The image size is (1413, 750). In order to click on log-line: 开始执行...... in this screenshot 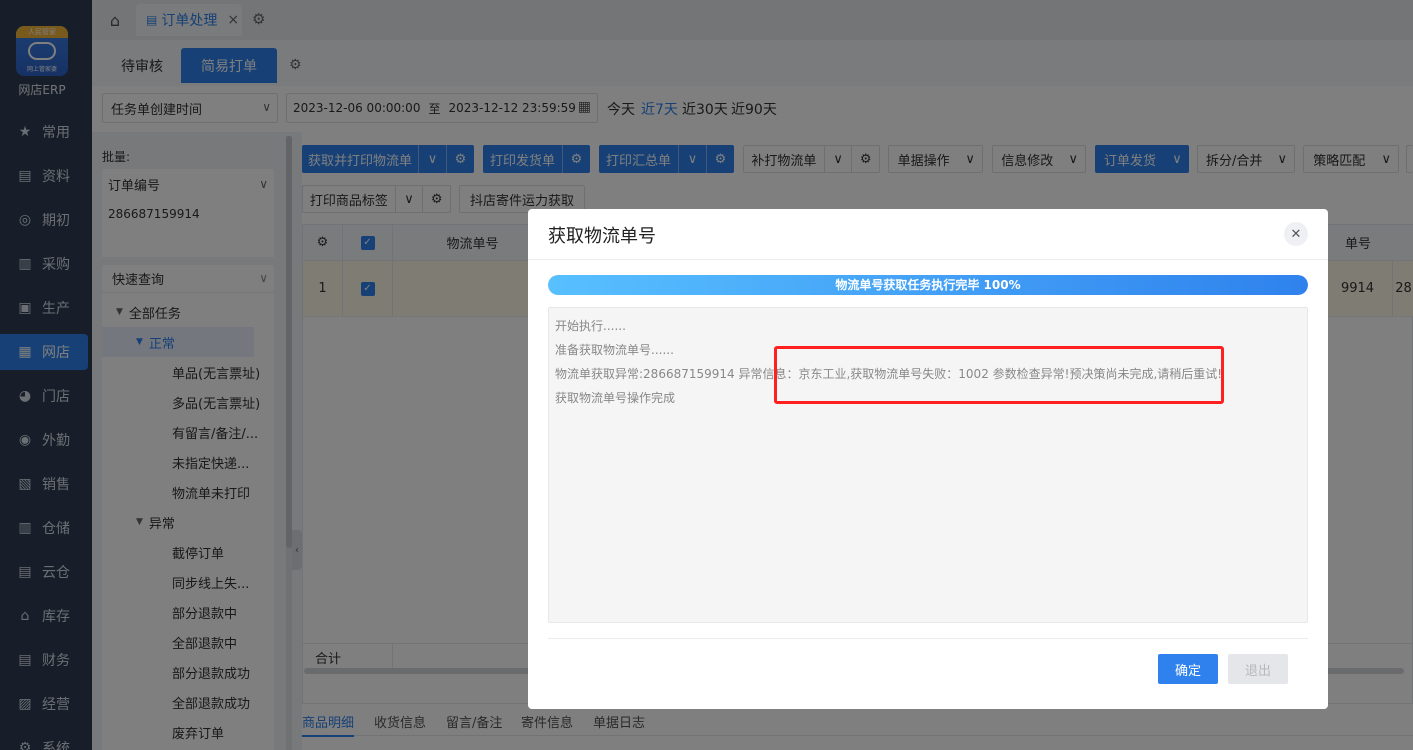, I will do `click(590, 326)`.